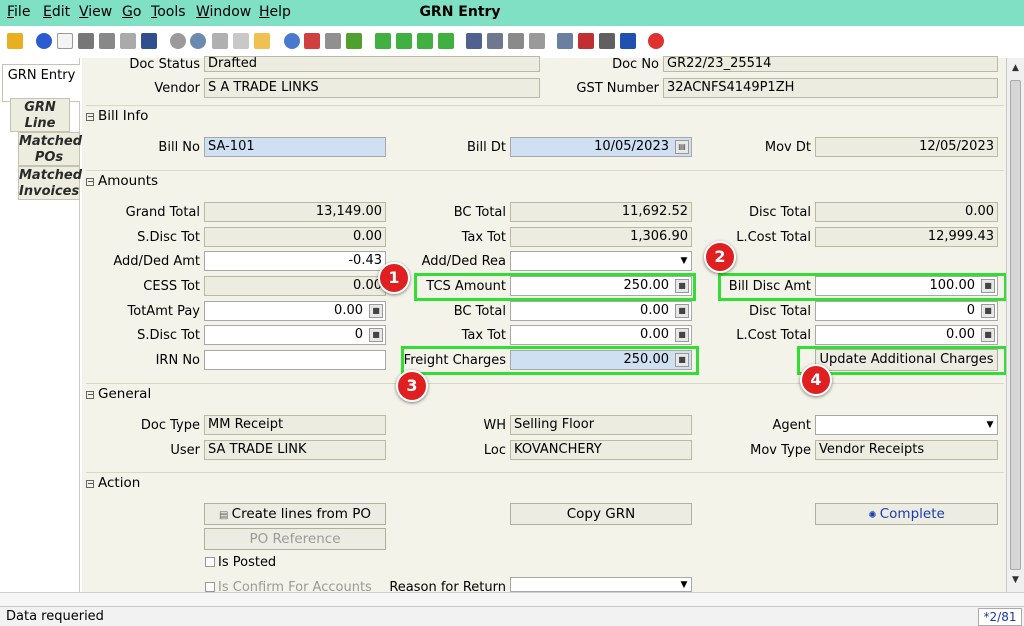  I want to click on is-confirm-label: Is Confirm For Accounts, so click(295, 586).